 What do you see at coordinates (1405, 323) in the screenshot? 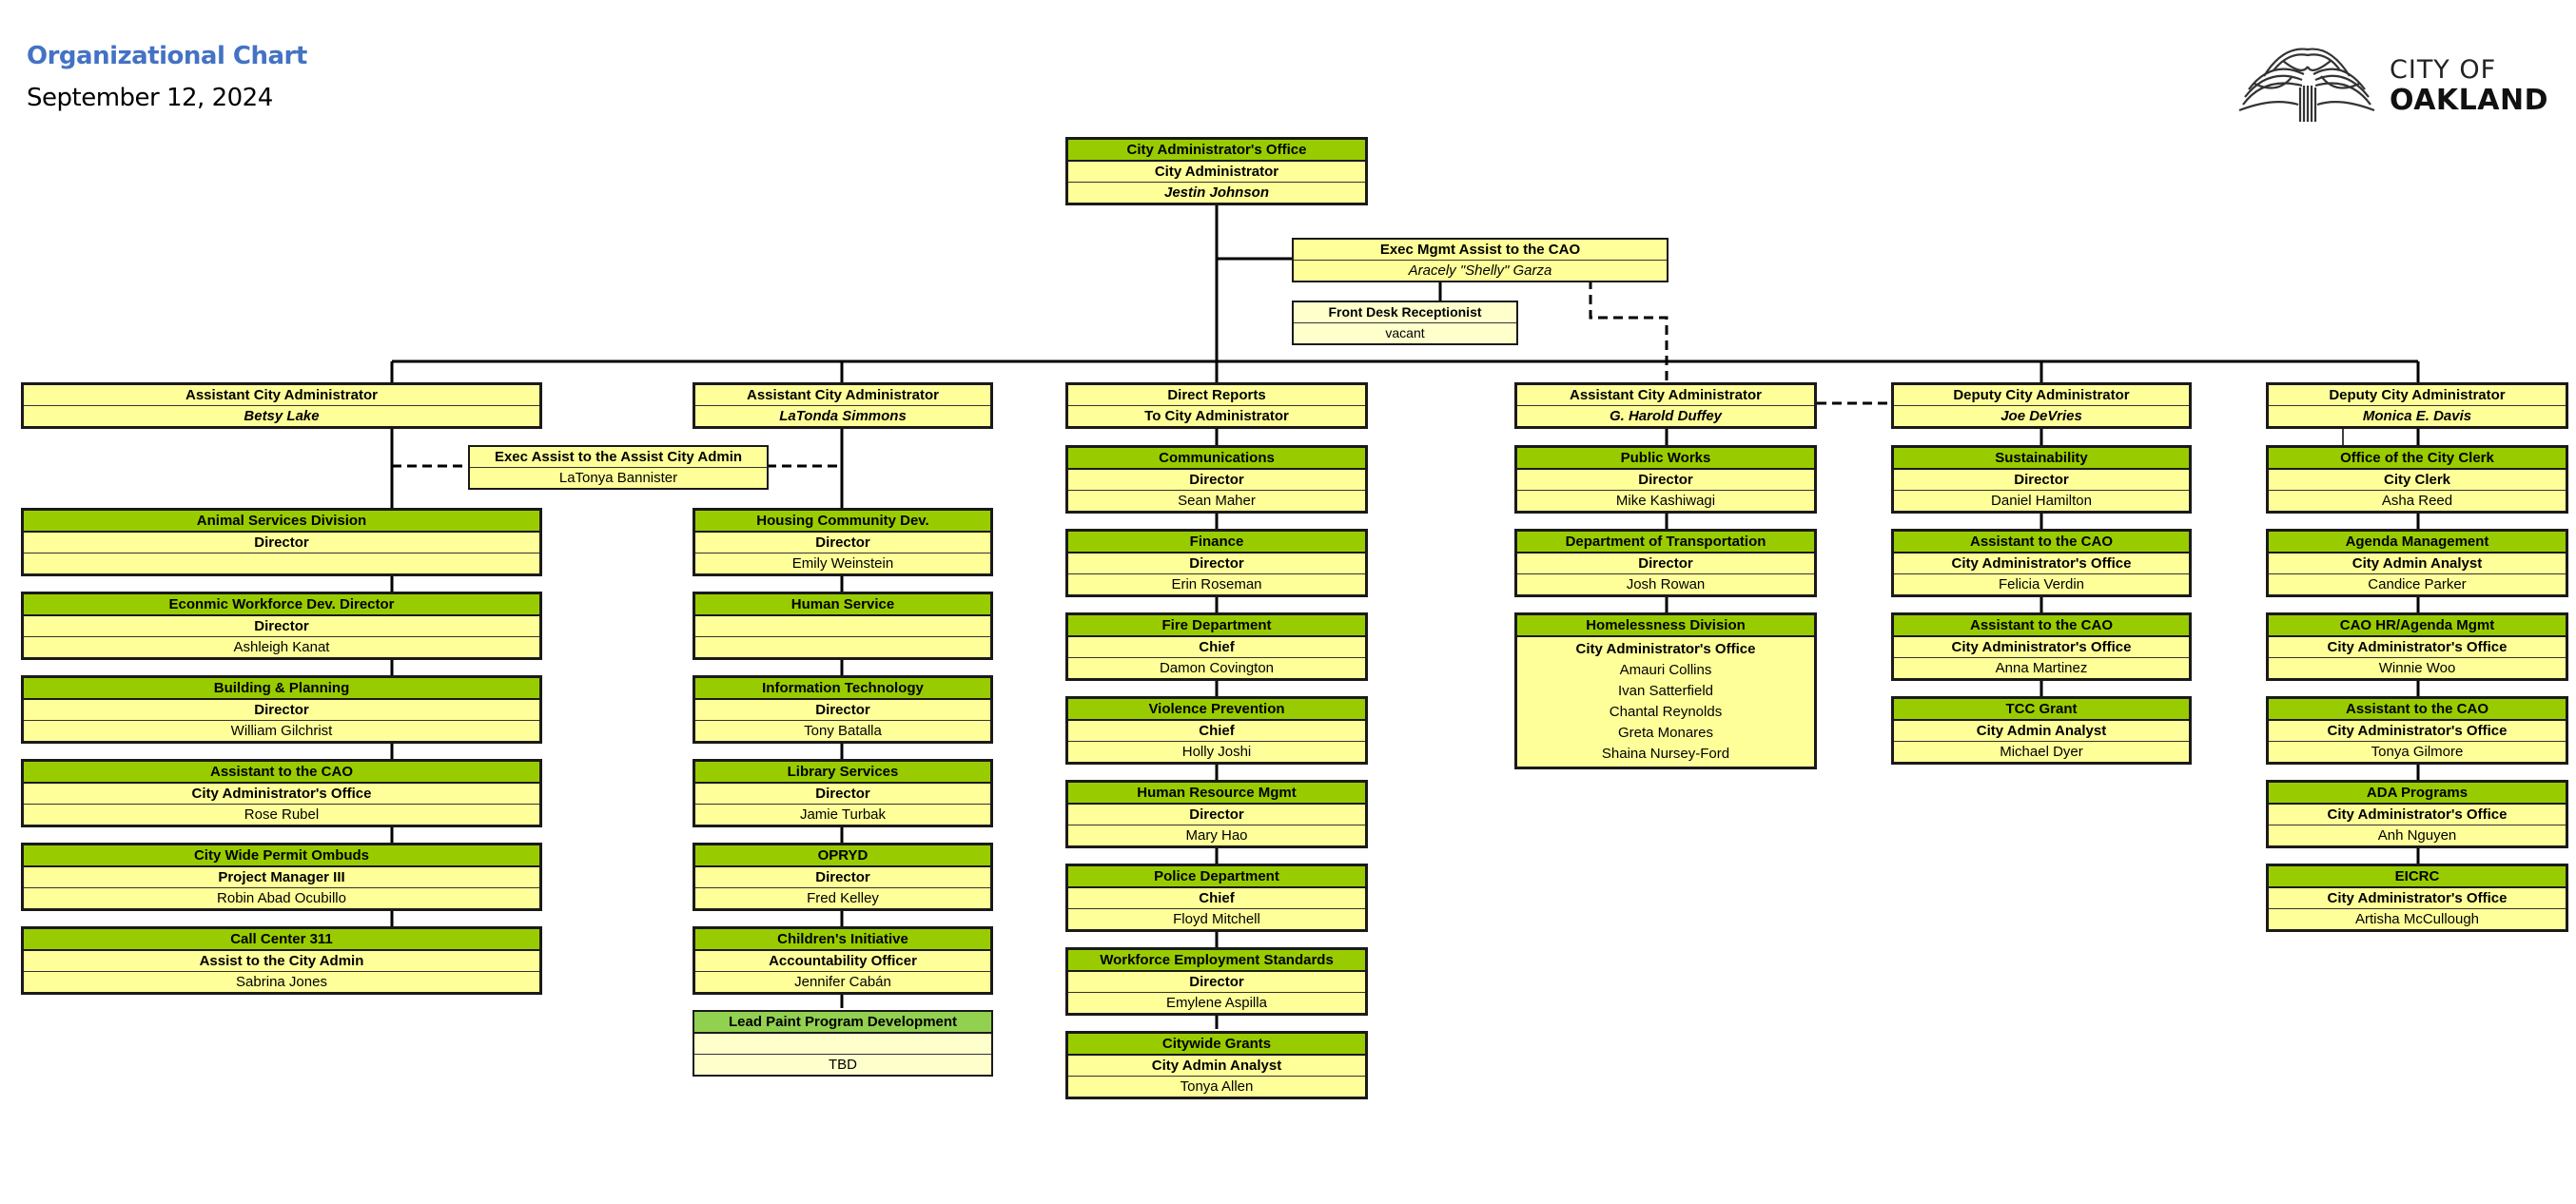
I see `front-desk-box: Front Desk Receptionist vacant` at bounding box center [1405, 323].